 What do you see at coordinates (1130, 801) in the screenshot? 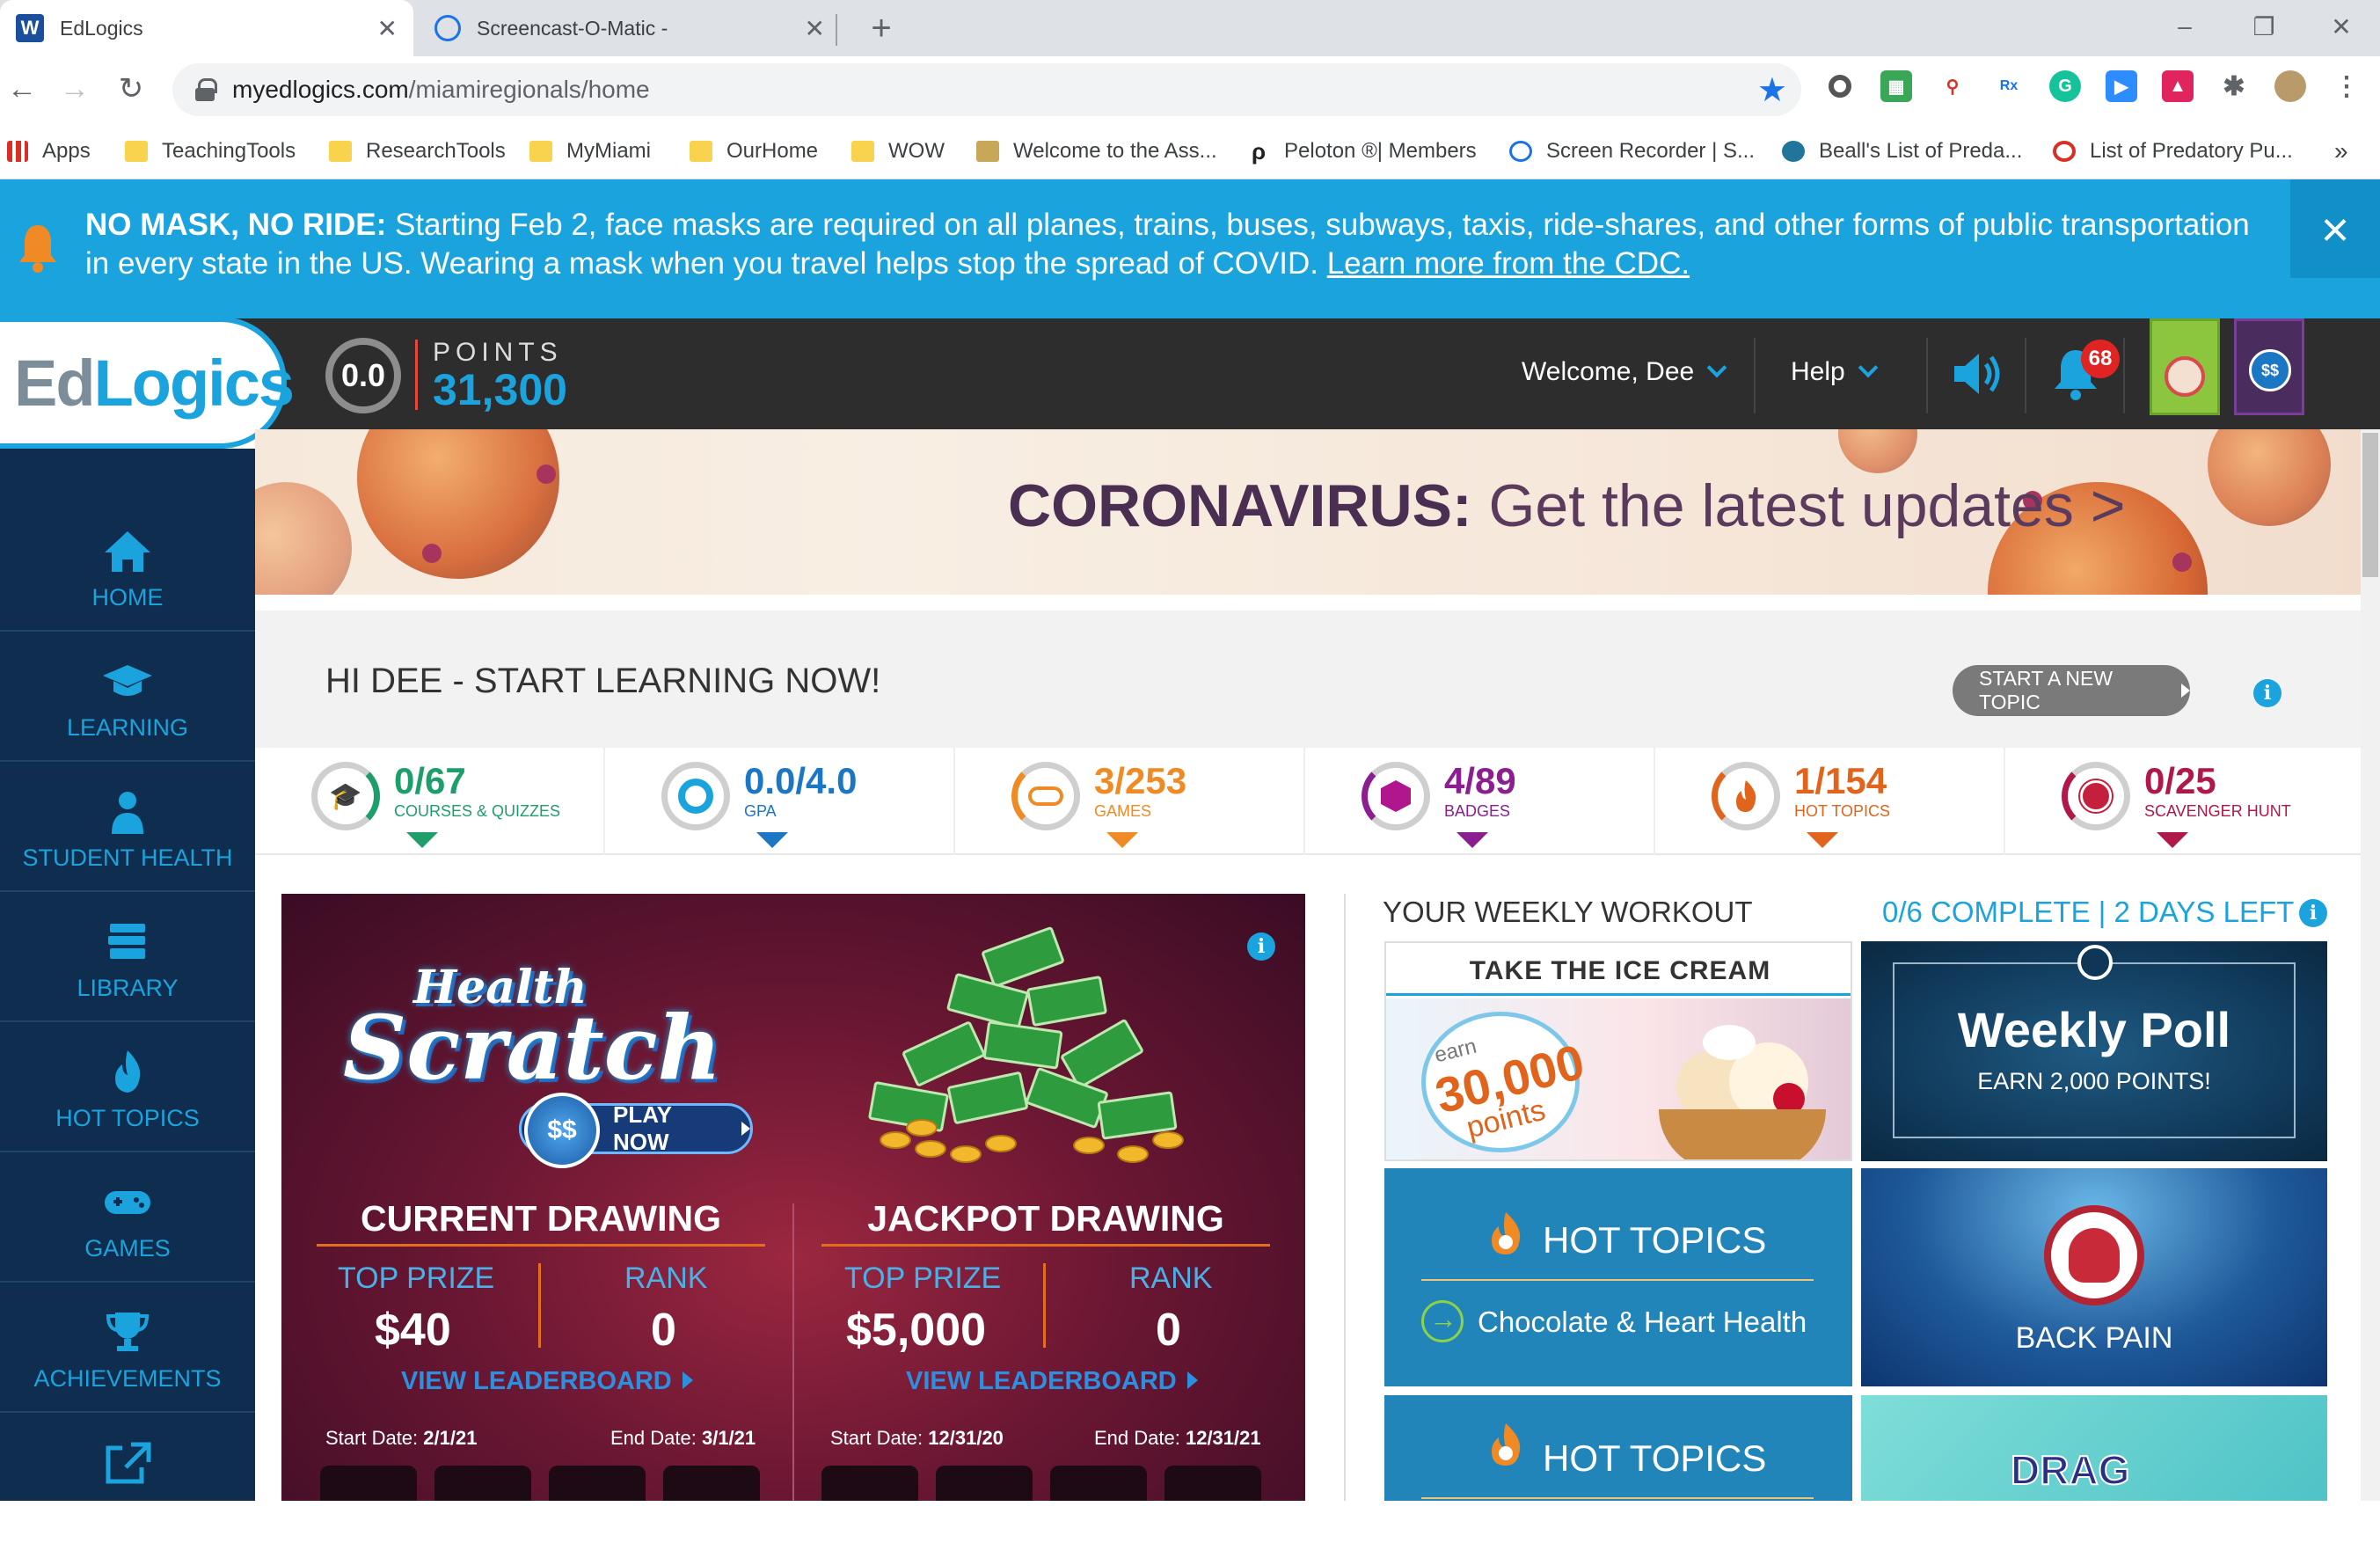
I see `stat-games: 3/253 GAMES` at bounding box center [1130, 801].